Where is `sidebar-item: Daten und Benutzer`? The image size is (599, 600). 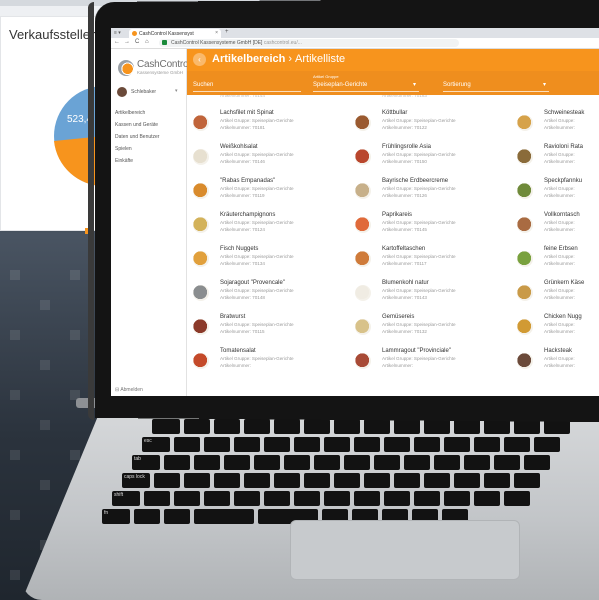
sidebar-item: Daten und Benutzer is located at coordinates (149, 137).